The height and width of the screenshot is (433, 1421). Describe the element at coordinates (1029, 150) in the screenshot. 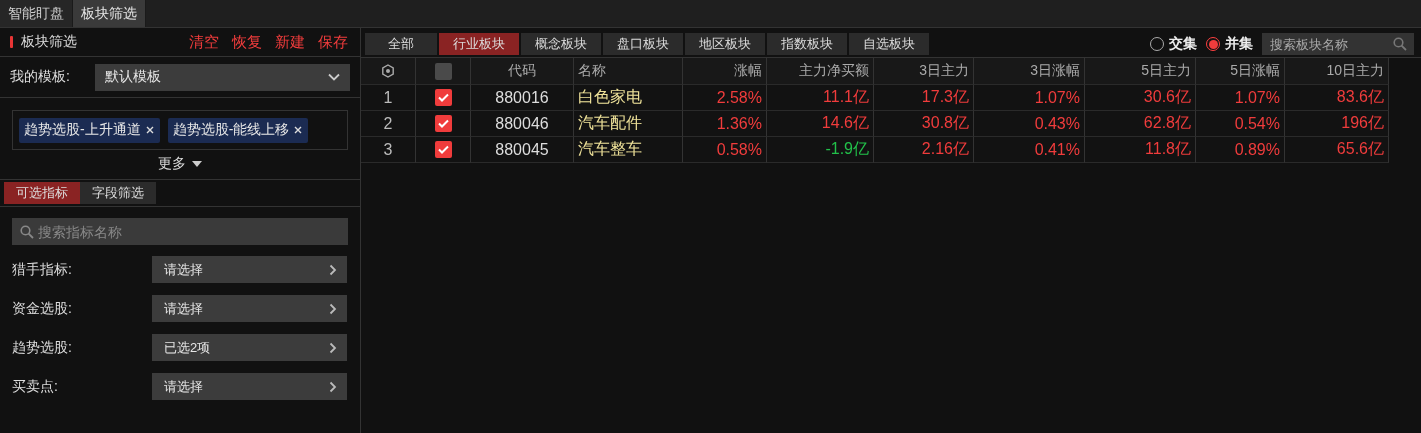

I see `value-cell: 0.41%` at that location.